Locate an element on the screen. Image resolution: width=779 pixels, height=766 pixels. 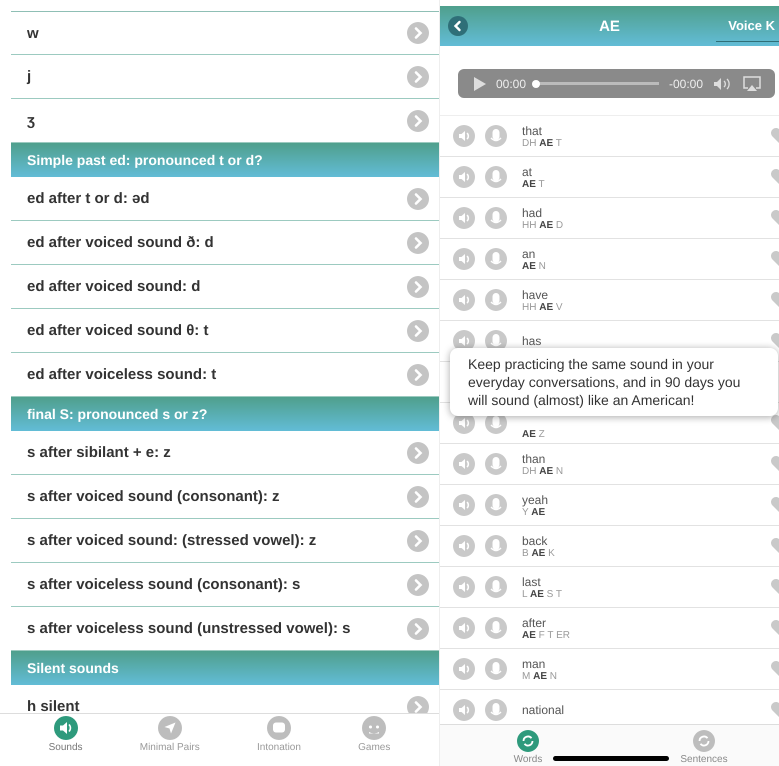
sound-item: w is located at coordinates (33, 33).